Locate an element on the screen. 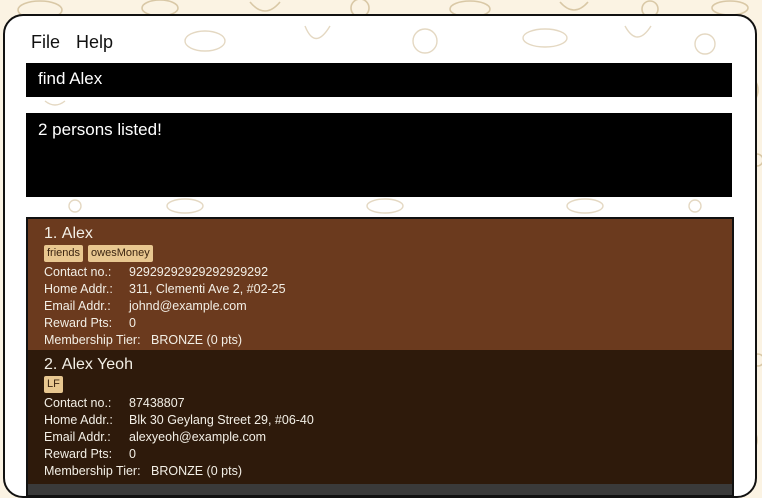 This screenshot has height=498, width=762. tag-list: friends owesMoney is located at coordinates (380, 253).